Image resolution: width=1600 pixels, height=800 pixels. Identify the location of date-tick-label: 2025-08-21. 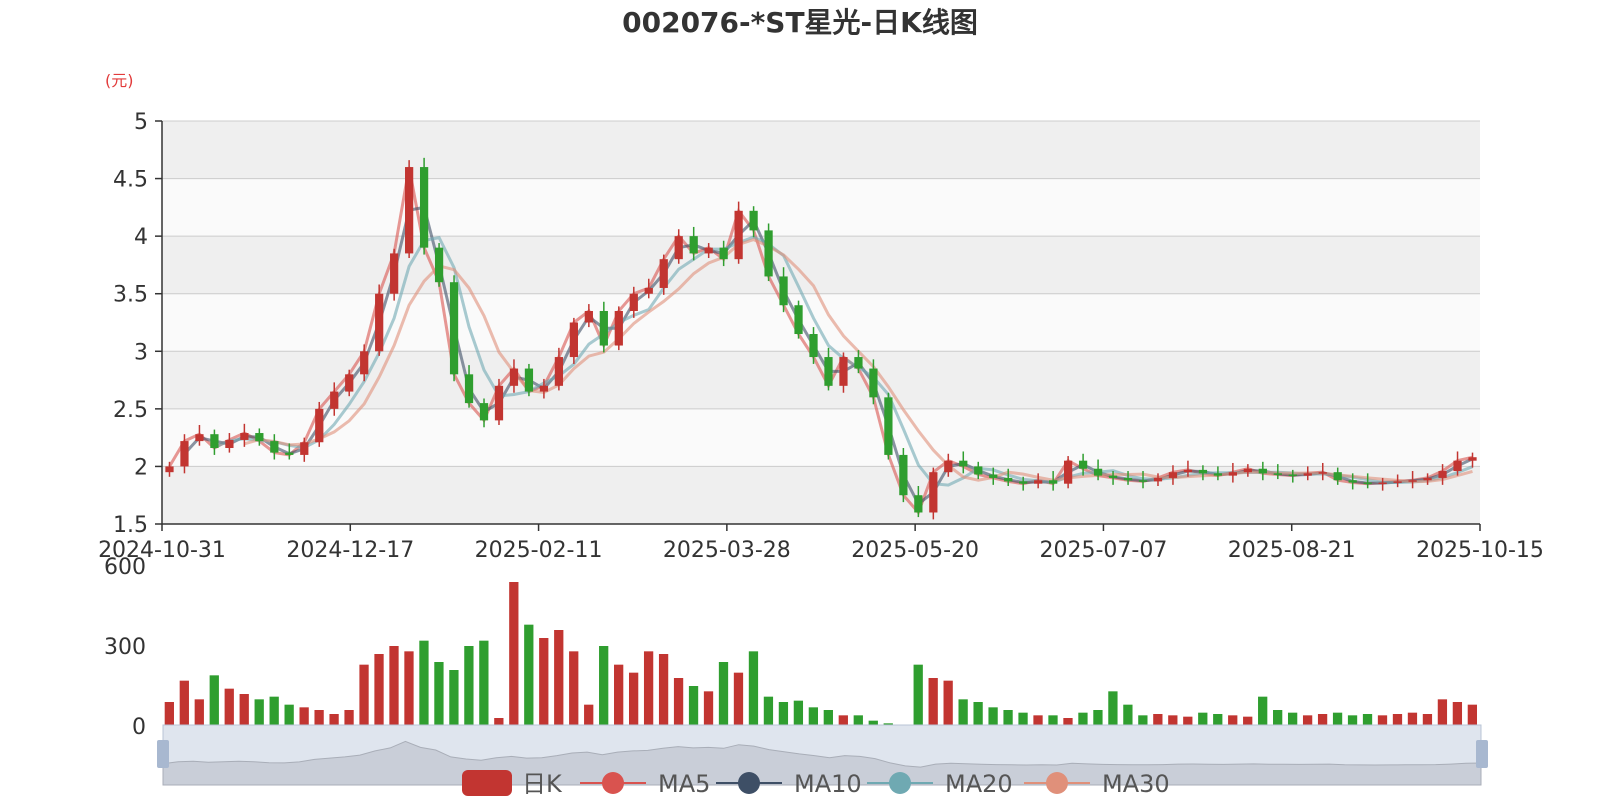
(1292, 550).